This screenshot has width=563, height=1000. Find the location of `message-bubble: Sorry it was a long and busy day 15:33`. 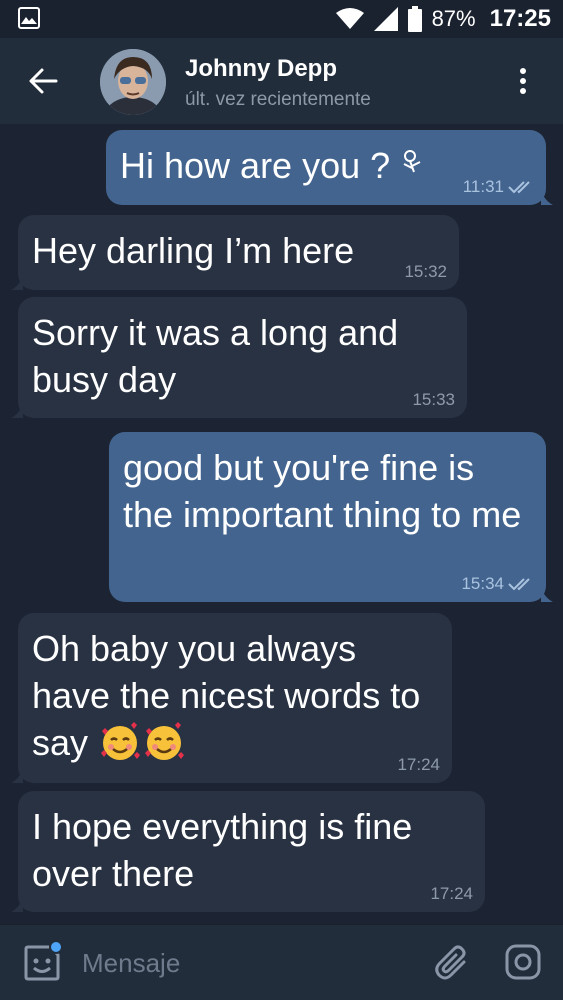

message-bubble: Sorry it was a long and busy day 15:33 is located at coordinates (239, 357).